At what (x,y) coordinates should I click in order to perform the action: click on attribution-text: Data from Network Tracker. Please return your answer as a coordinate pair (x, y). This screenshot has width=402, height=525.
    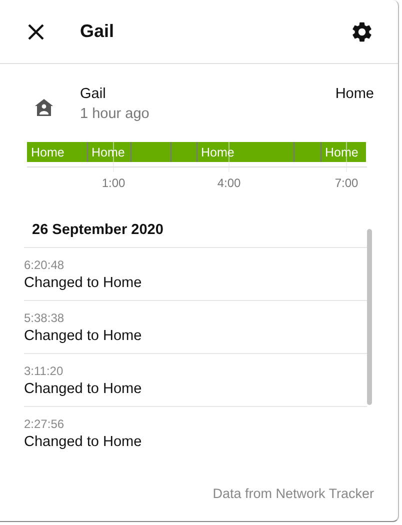
    Looking at the image, I should click on (293, 494).